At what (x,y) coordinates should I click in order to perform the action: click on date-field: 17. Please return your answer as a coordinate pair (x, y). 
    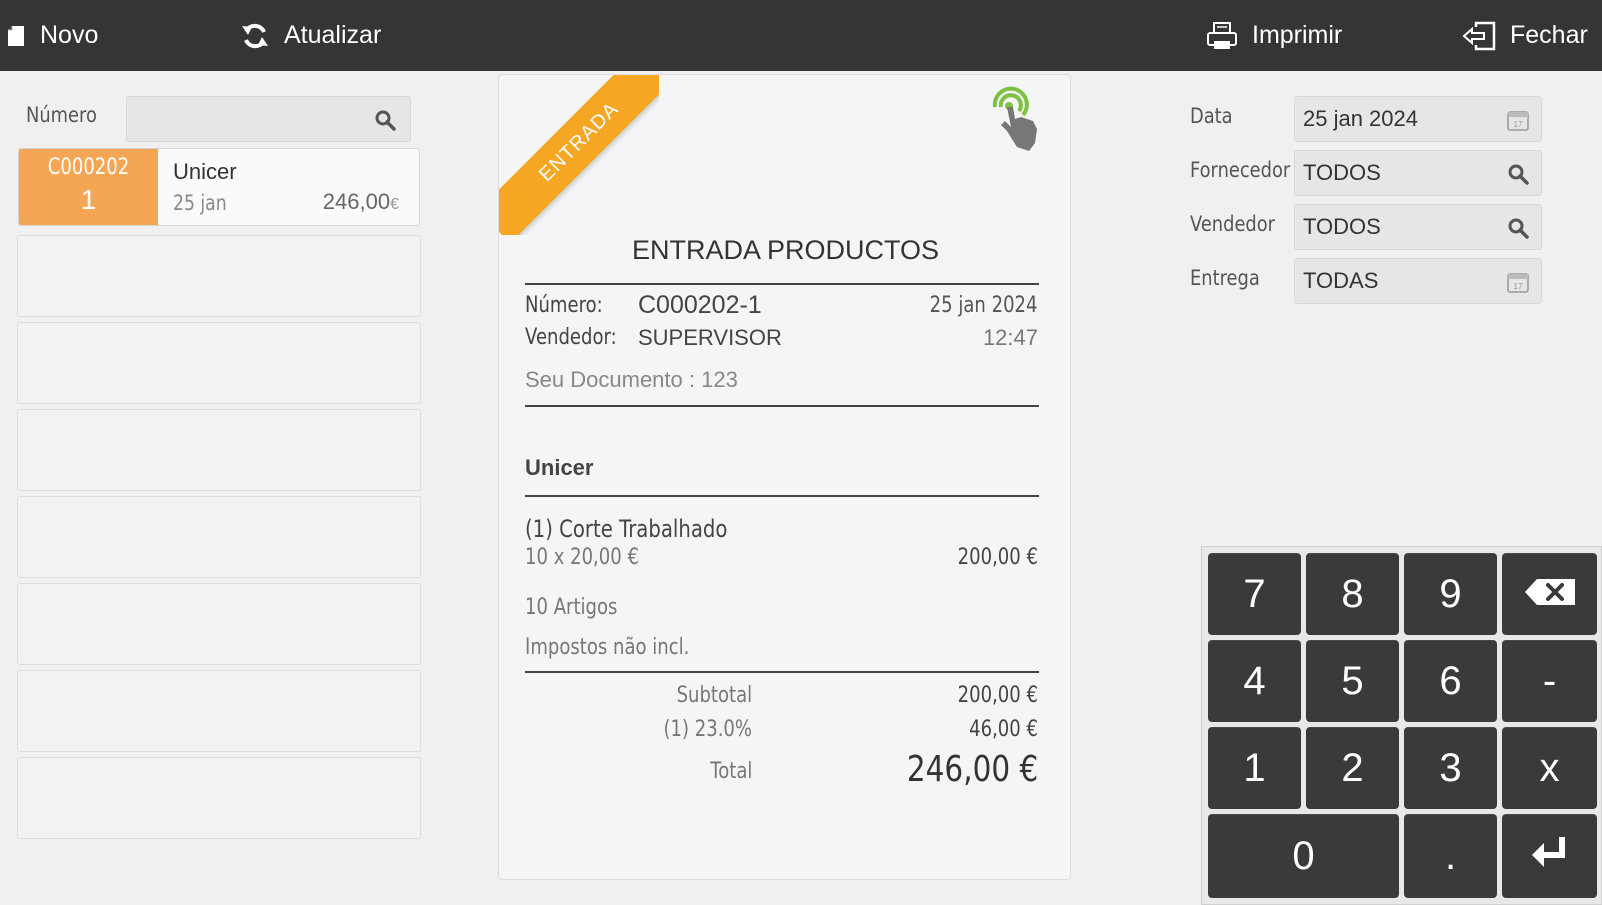
    Looking at the image, I should click on (1418, 119).